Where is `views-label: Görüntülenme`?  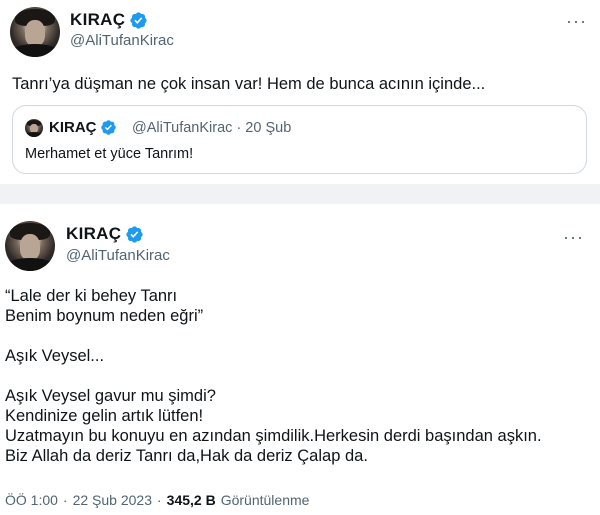 views-label: Görüntülenme is located at coordinates (265, 500).